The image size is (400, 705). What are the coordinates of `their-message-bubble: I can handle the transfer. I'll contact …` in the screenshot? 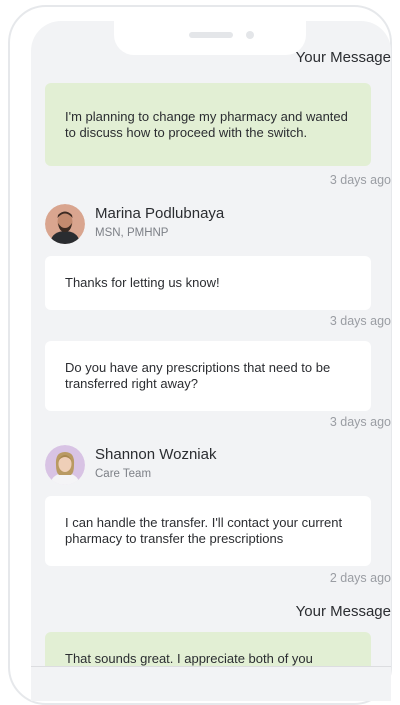 It's located at (208, 531).